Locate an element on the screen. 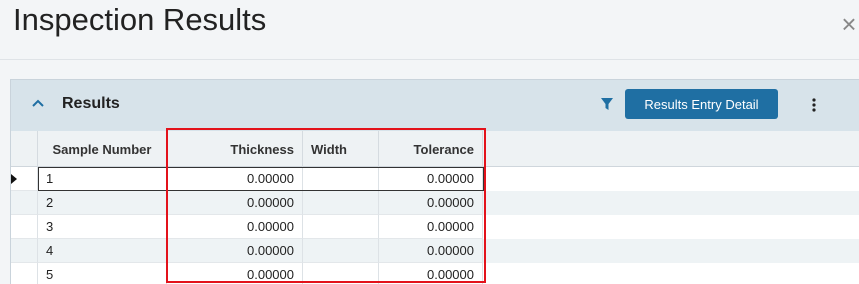 This screenshot has height=284, width=859. table-row: 5 0.00000 0.00000 is located at coordinates (435, 273).